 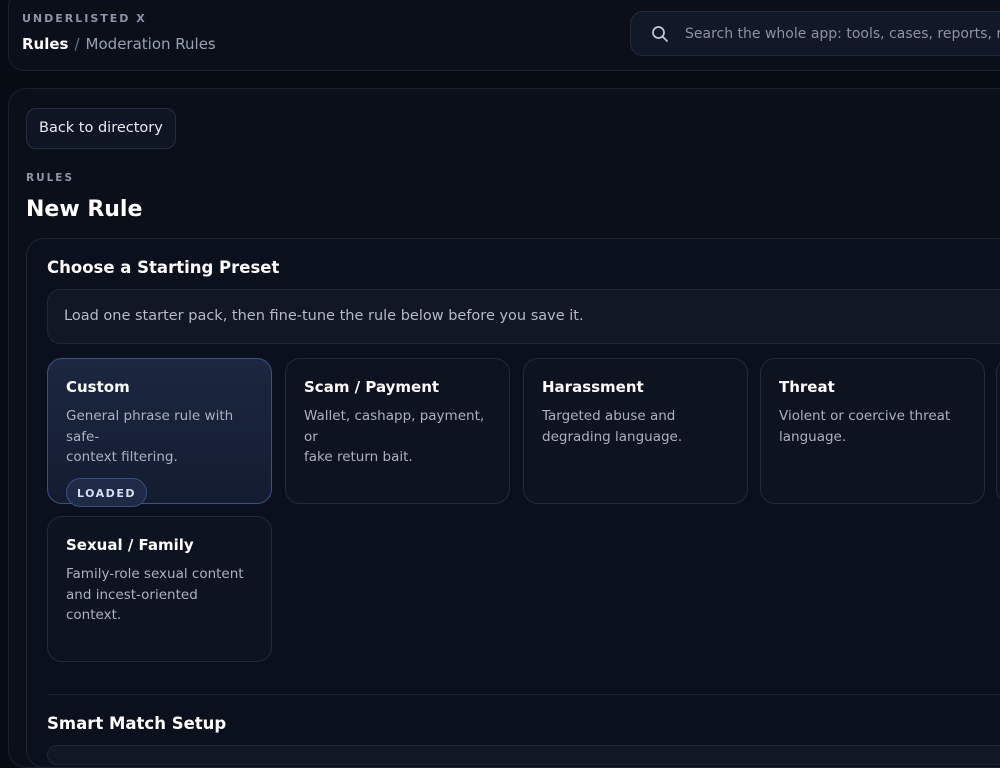 What do you see at coordinates (132, 605) in the screenshot?
I see `preset-card-desc-line: and incest-oriented context.` at bounding box center [132, 605].